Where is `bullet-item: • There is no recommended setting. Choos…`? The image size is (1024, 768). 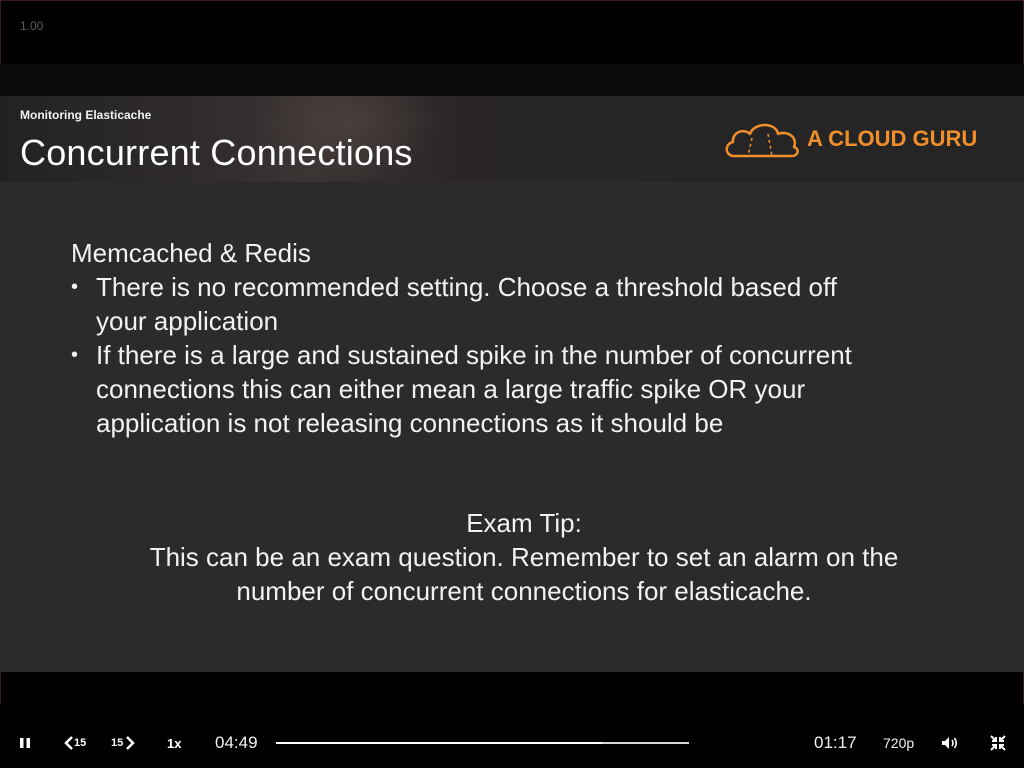 bullet-item: • There is no recommended setting. Choos… is located at coordinates (521, 304).